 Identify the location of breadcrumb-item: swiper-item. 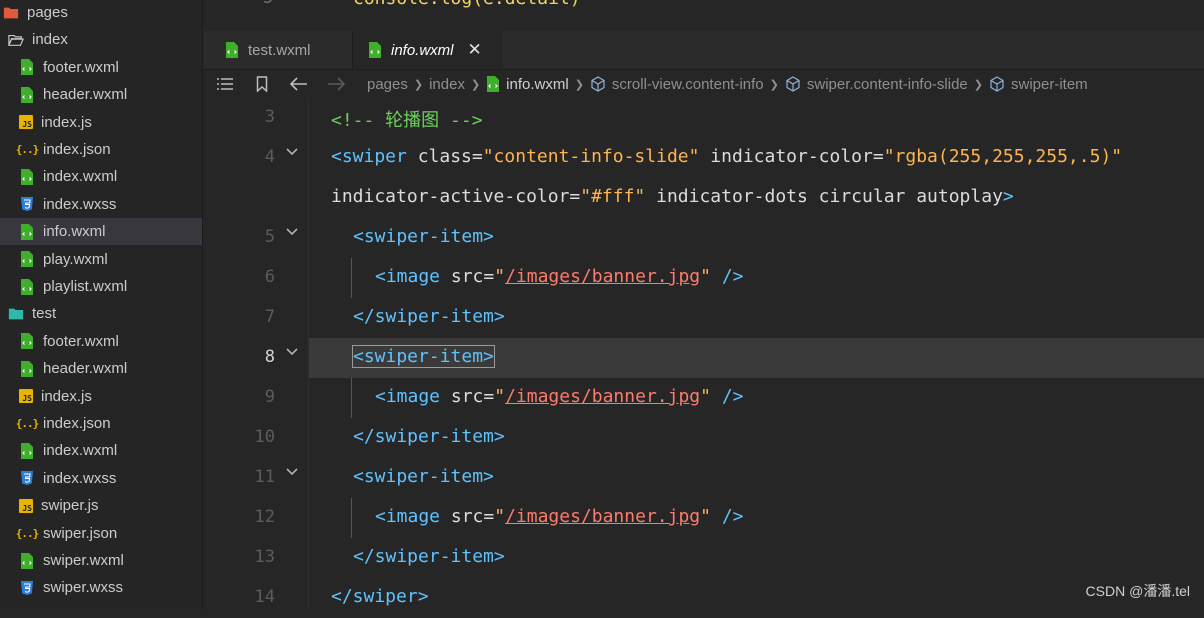
(1038, 84).